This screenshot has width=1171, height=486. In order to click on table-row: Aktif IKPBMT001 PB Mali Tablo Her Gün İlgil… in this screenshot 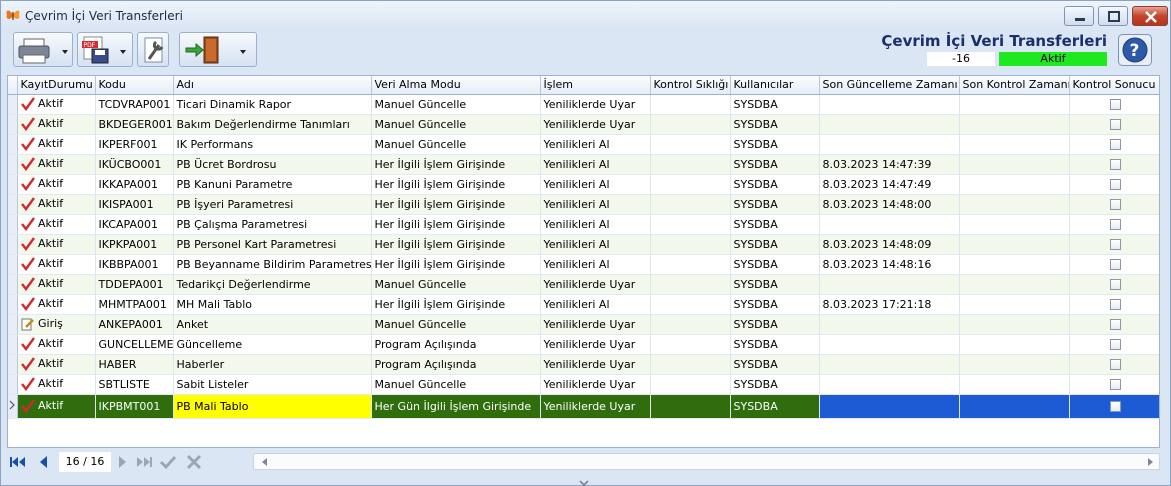, I will do `click(583, 406)`.